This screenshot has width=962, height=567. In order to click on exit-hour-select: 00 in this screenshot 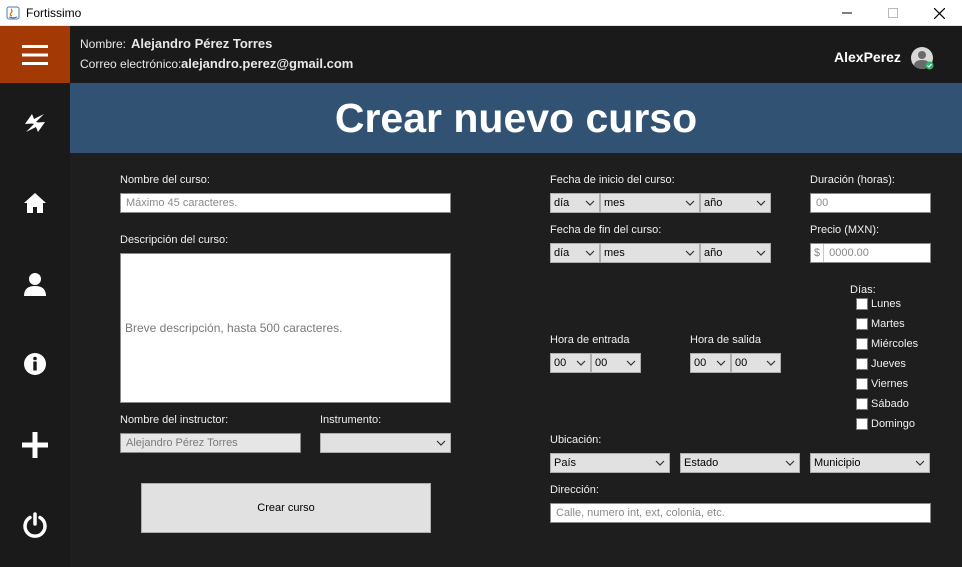, I will do `click(710, 363)`.